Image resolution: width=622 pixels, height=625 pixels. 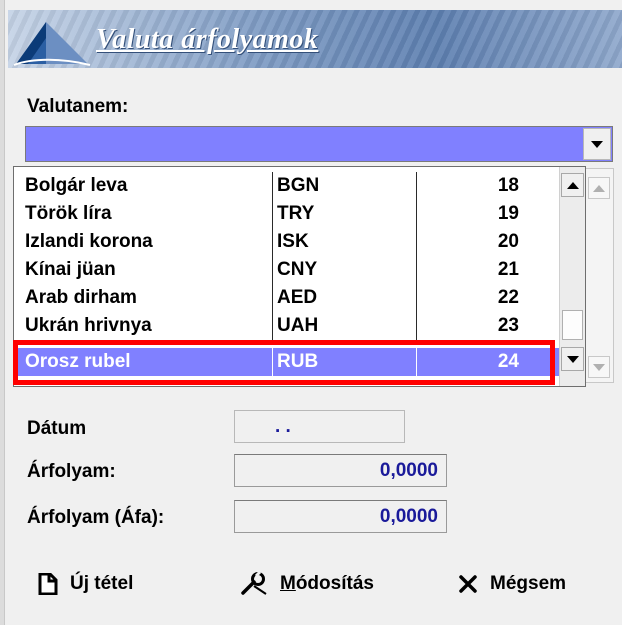 What do you see at coordinates (68, 213) in the screenshot?
I see `currency-name: Török líra` at bounding box center [68, 213].